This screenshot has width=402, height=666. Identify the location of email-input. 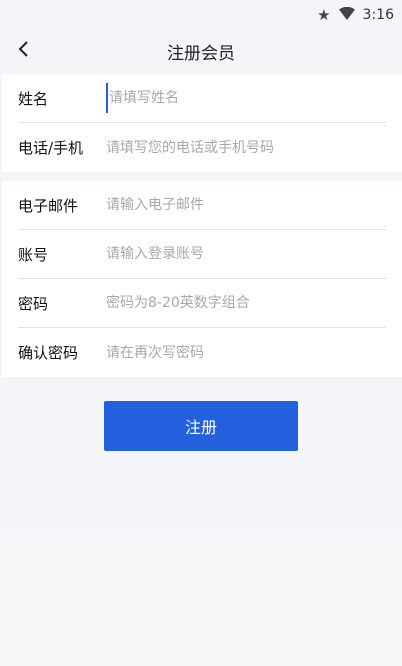
(246, 205).